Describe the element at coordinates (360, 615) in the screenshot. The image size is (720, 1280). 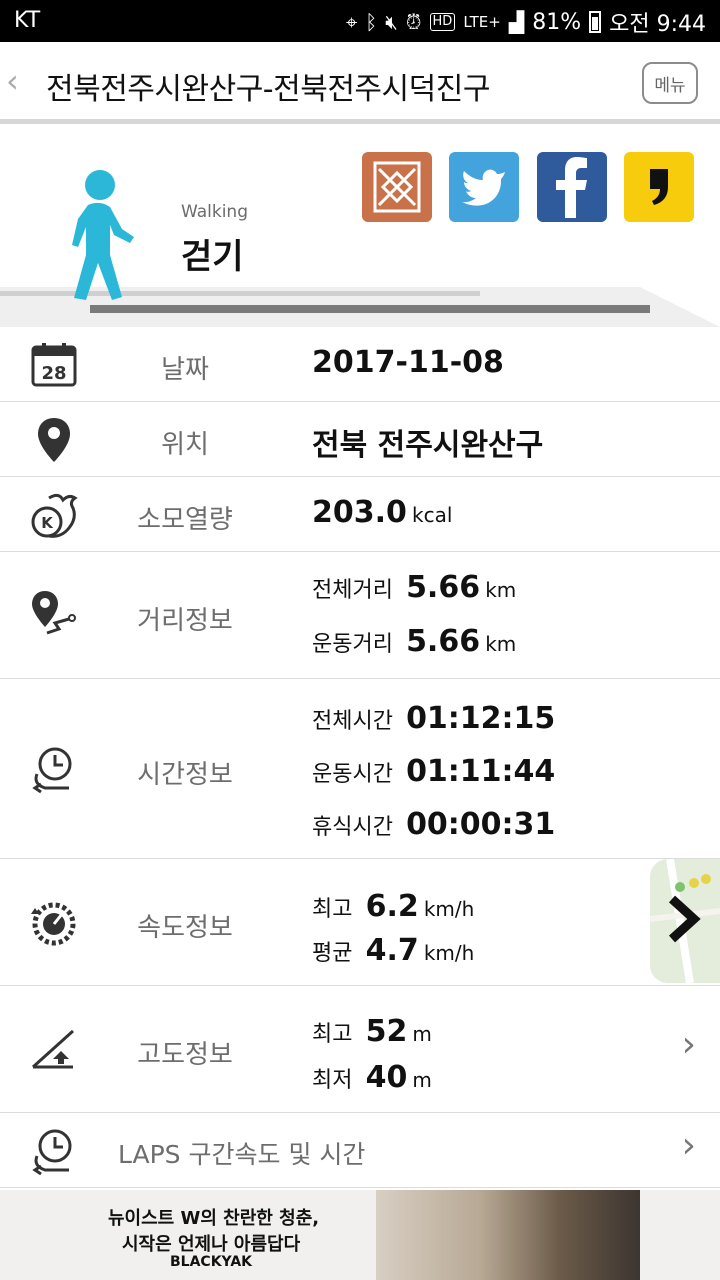
I see `distance-row: 거리정보 전체거리 5.66 km 운동거리 5.66 km` at that location.